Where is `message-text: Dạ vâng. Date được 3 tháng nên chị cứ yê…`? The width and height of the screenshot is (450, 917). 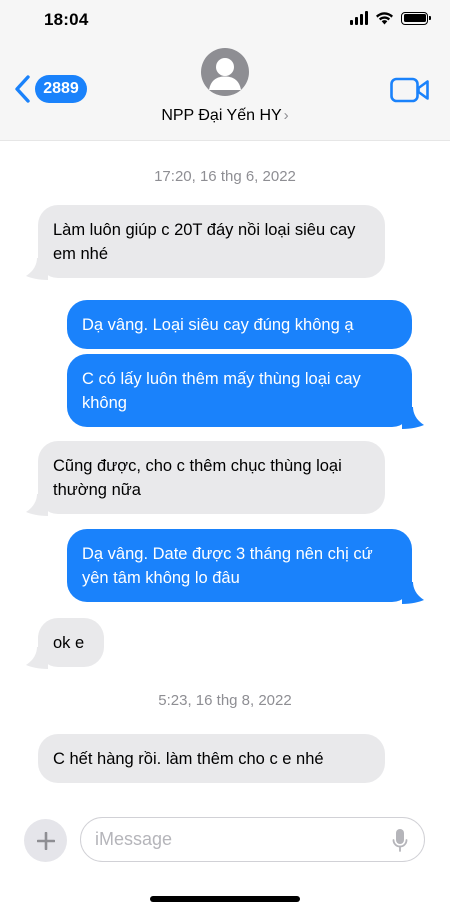
message-text: Dạ vâng. Date được 3 tháng nên chị cứ yê… is located at coordinates (227, 566).